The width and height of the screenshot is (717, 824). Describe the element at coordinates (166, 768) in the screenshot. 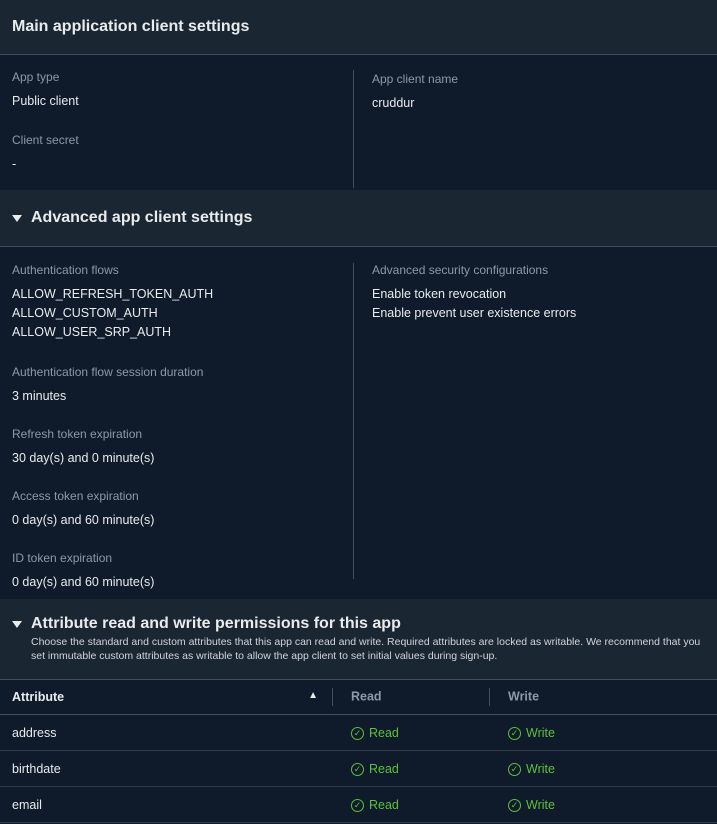

I see `attribute-name: birthdate` at that location.